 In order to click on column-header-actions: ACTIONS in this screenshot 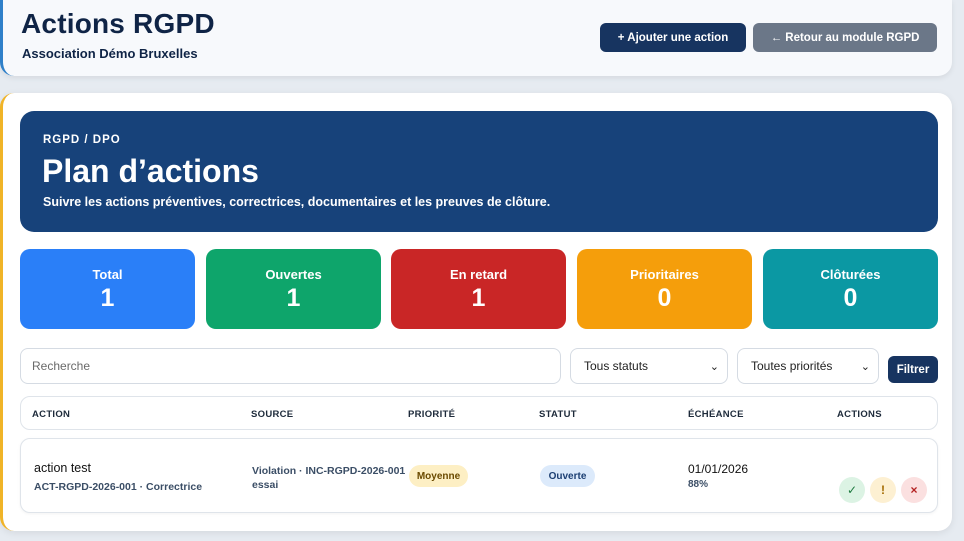, I will do `click(859, 414)`.